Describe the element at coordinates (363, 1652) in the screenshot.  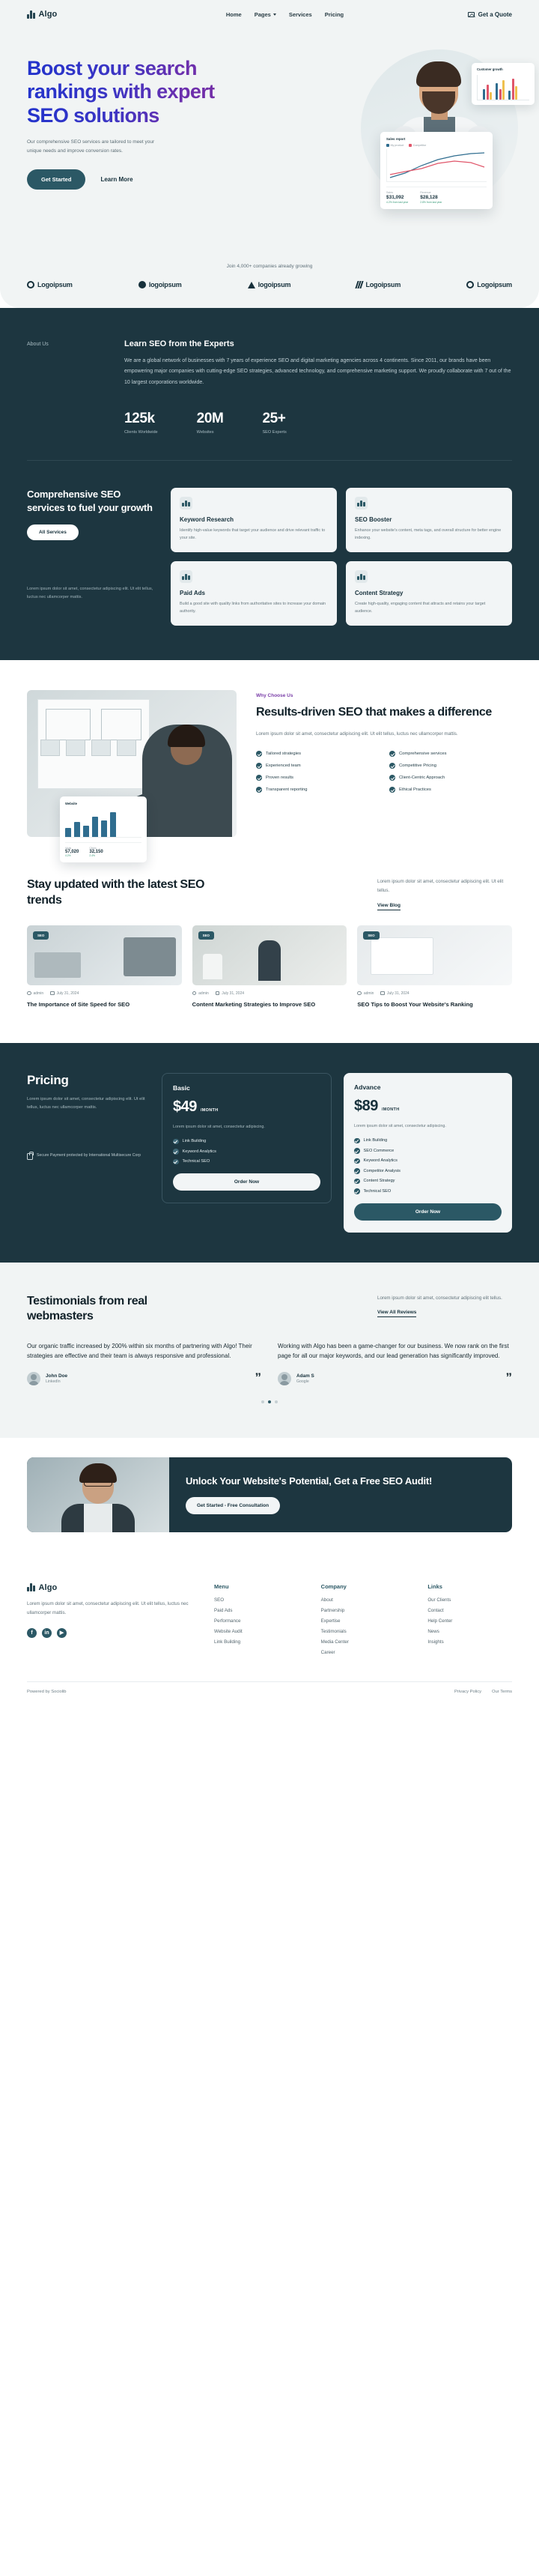
I see `footer-link: Career` at that location.